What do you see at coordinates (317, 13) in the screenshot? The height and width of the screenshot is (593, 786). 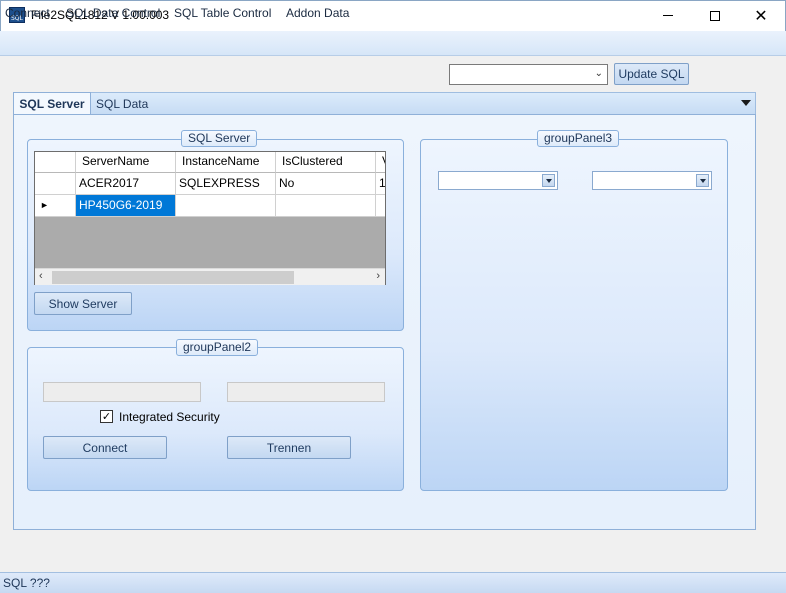 I see `menu-addon-data: Addon Data` at bounding box center [317, 13].